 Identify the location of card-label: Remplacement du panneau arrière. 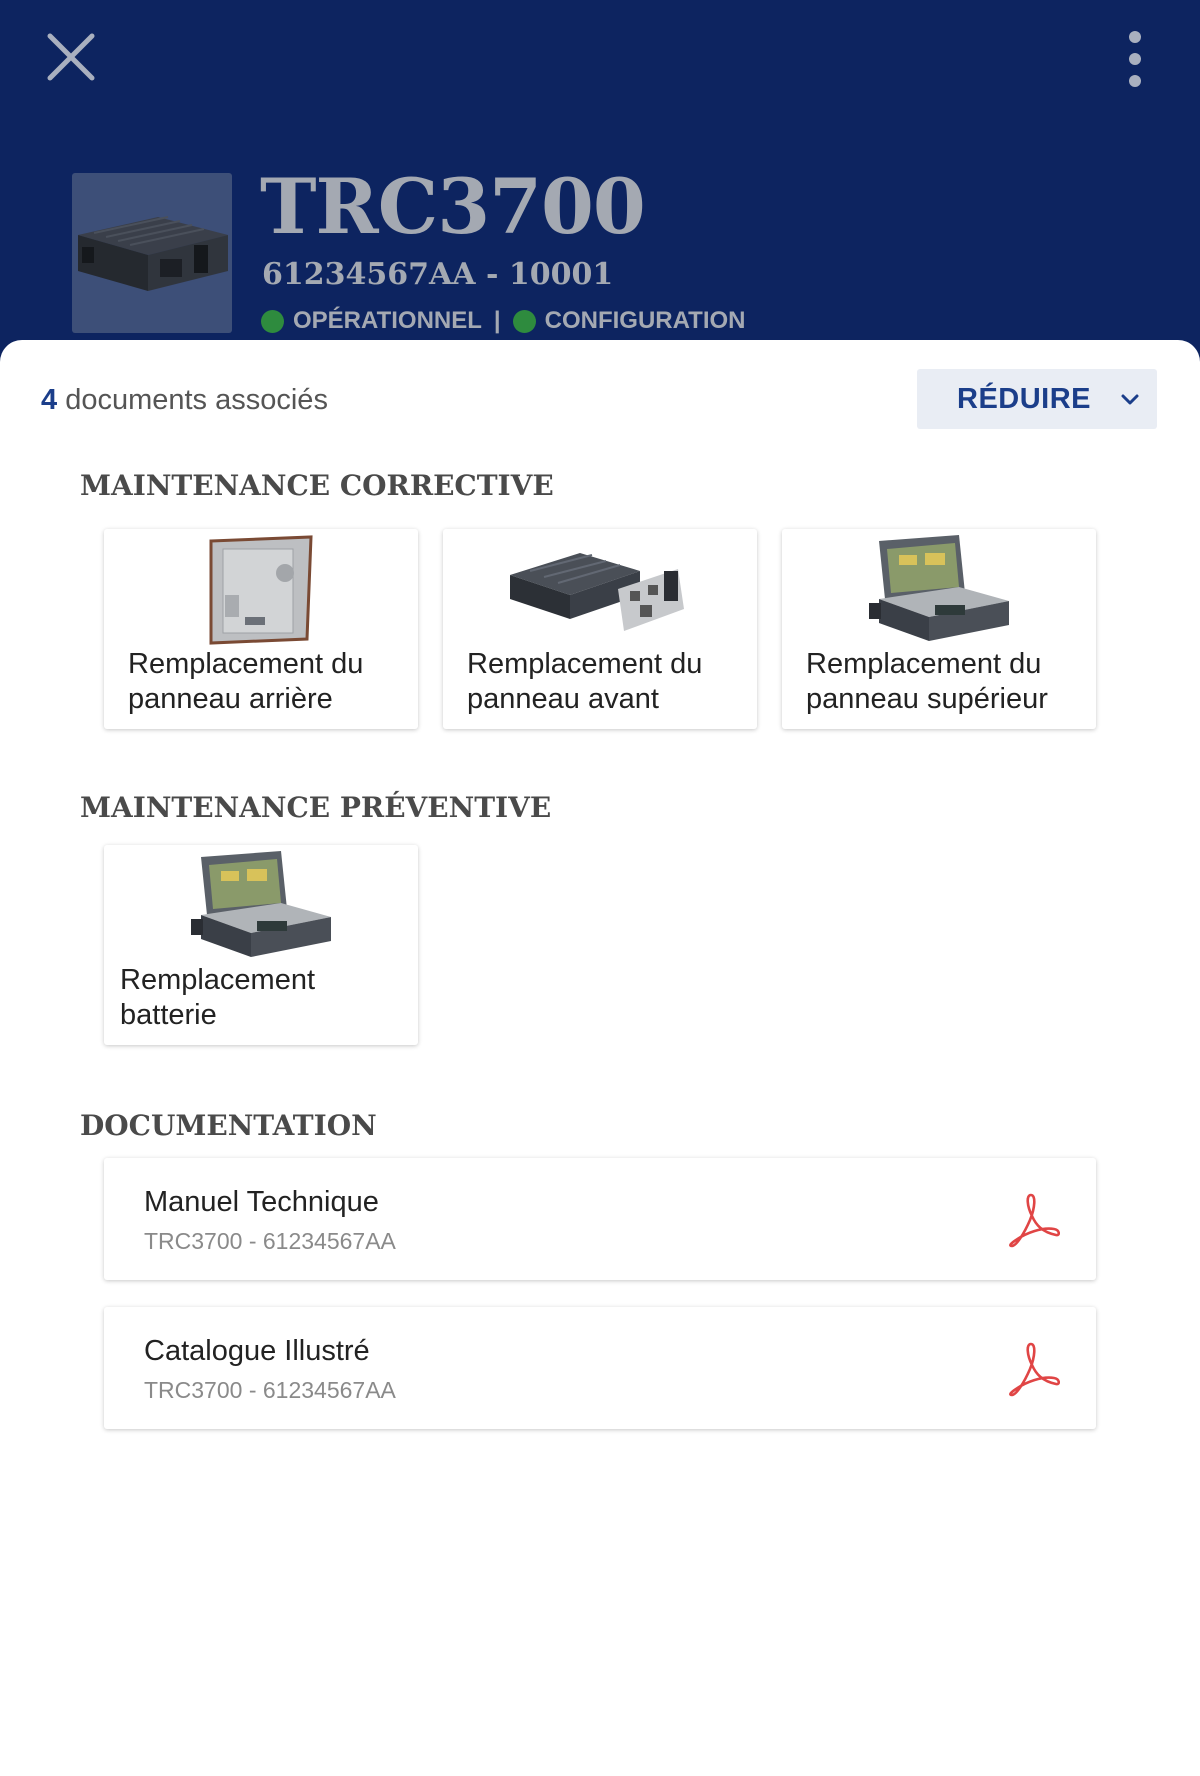
(246, 681).